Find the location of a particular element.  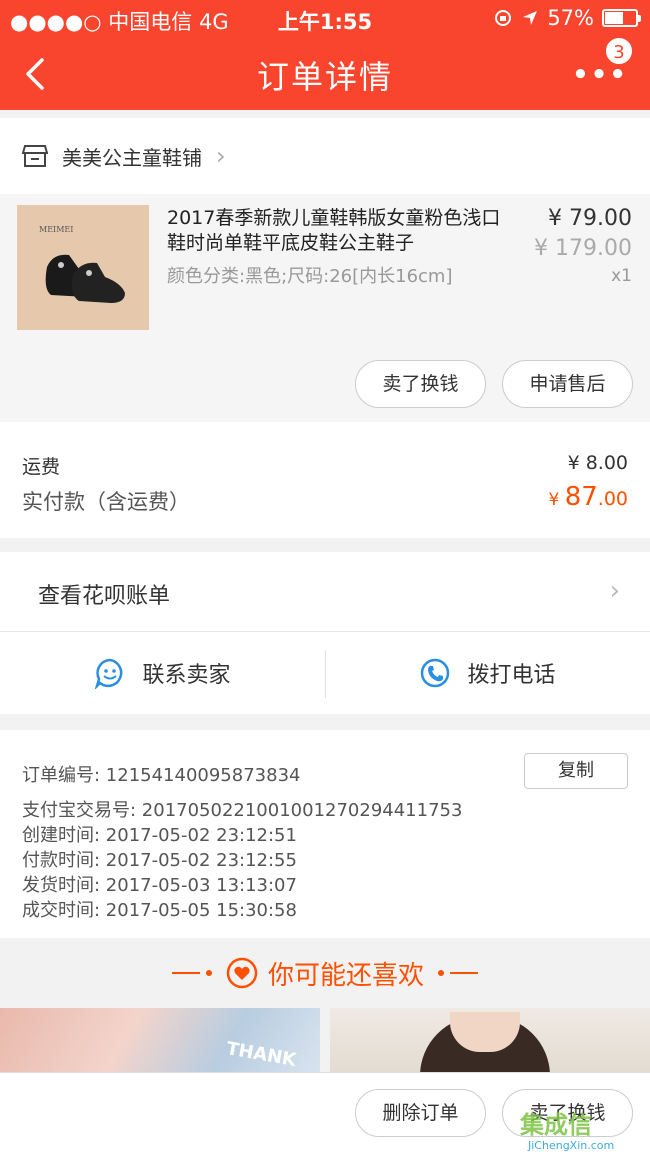

product-title: 2017春季新款儿童鞋韩版女童粉色浅口鞋时尚单鞋平底皮鞋公主鞋子 is located at coordinates (342, 231).